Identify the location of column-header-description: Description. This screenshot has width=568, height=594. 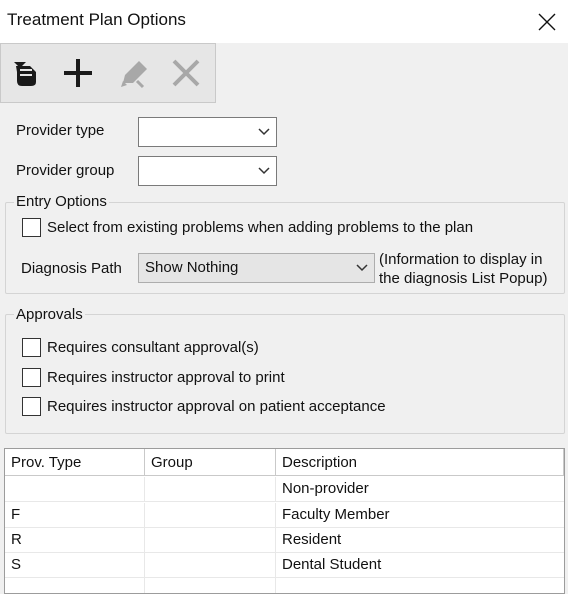
(420, 462).